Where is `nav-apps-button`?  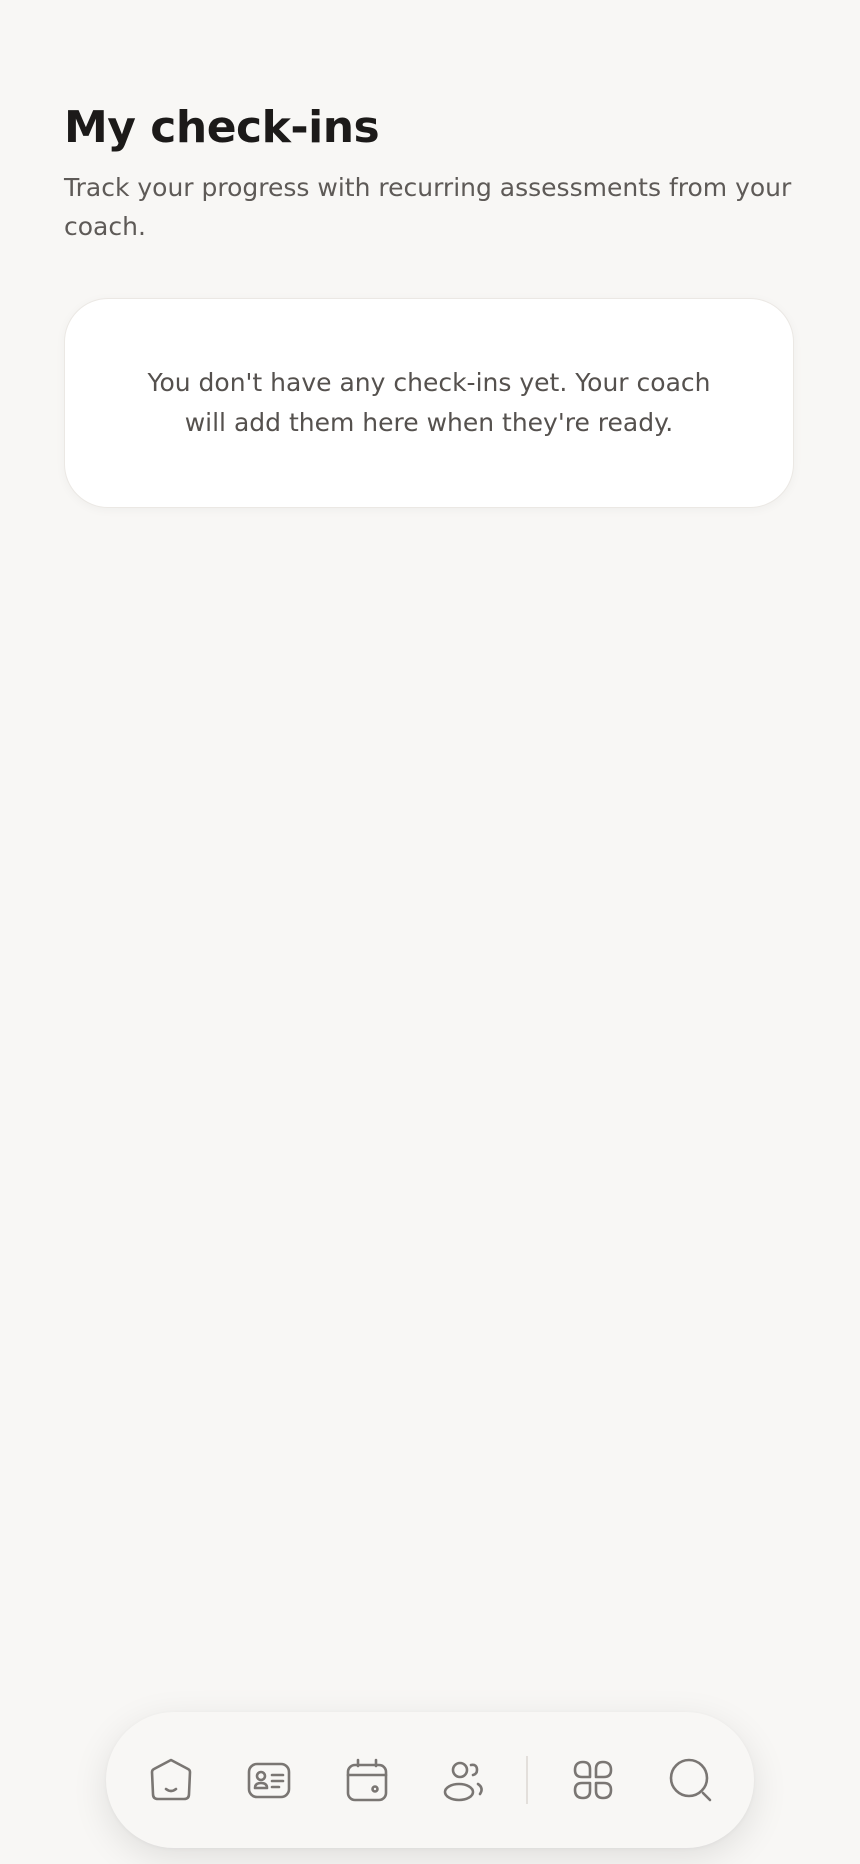
nav-apps-button is located at coordinates (593, 1780).